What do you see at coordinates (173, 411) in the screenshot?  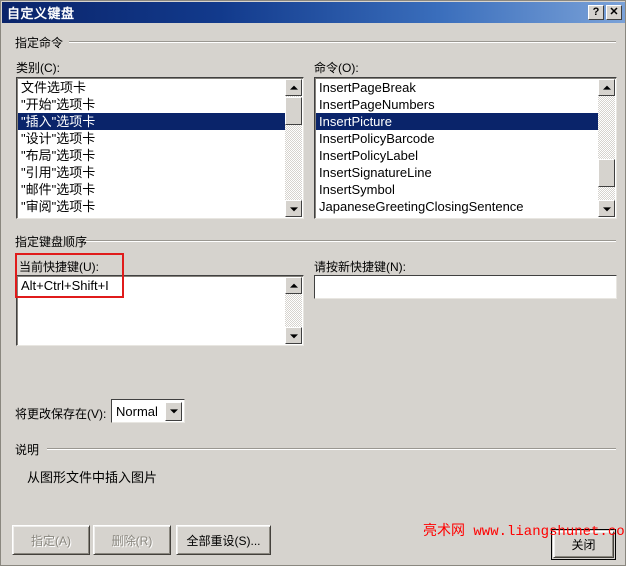 I see `chevron-down-icon` at bounding box center [173, 411].